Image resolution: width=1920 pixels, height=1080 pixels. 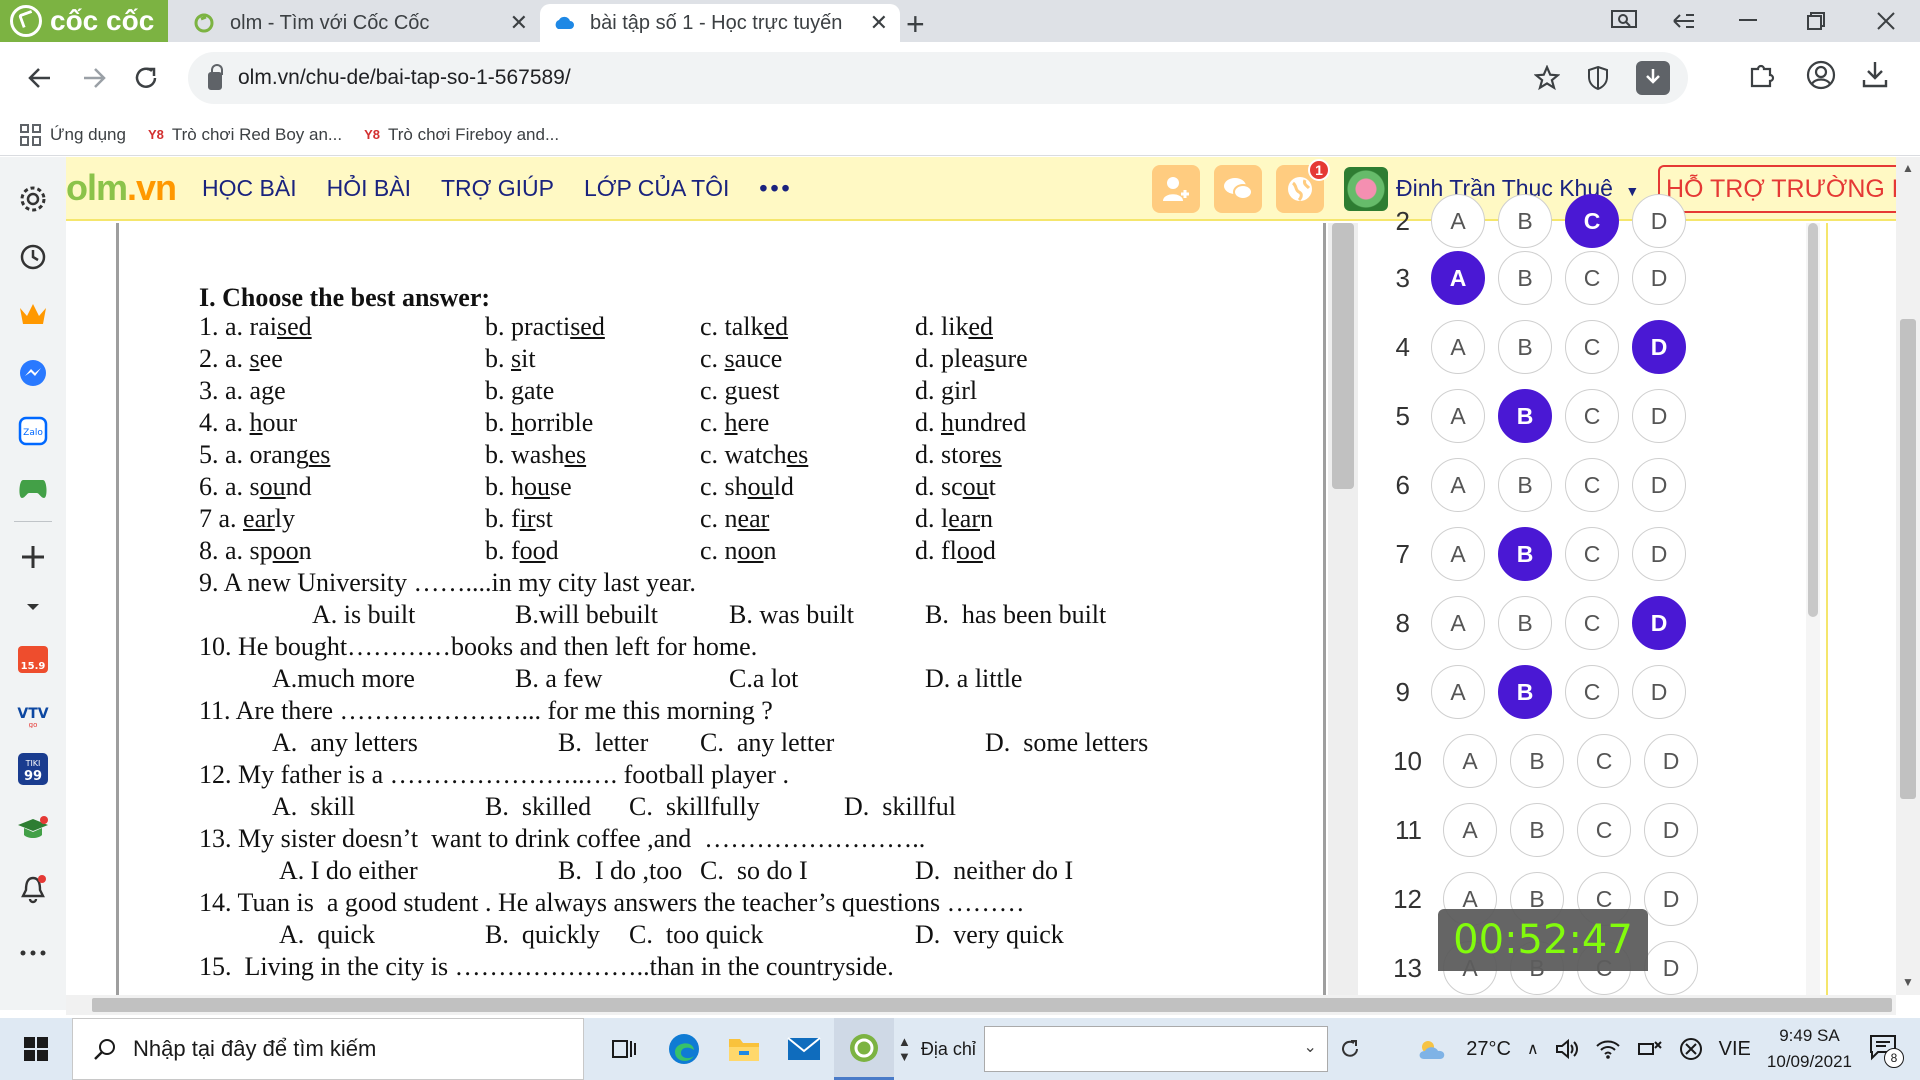 I want to click on answer-sheet-scrollbar, so click(x=1813, y=609).